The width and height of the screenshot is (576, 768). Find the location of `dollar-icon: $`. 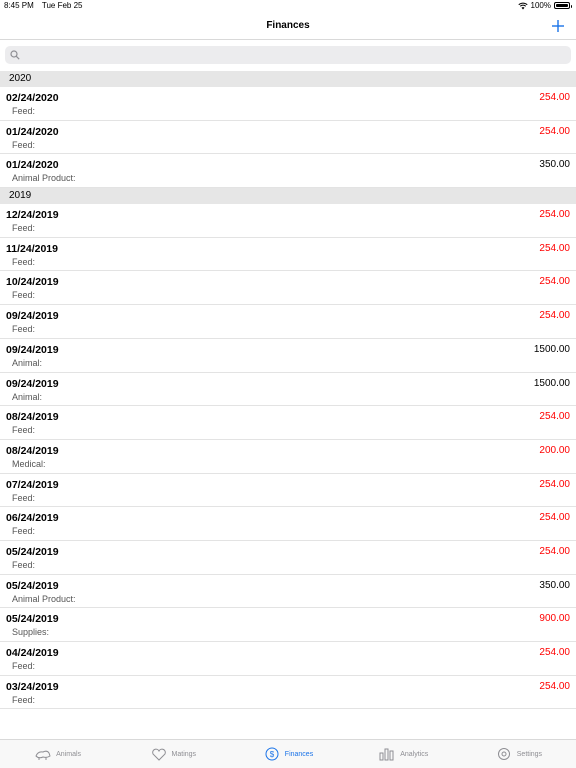

dollar-icon: $ is located at coordinates (272, 754).